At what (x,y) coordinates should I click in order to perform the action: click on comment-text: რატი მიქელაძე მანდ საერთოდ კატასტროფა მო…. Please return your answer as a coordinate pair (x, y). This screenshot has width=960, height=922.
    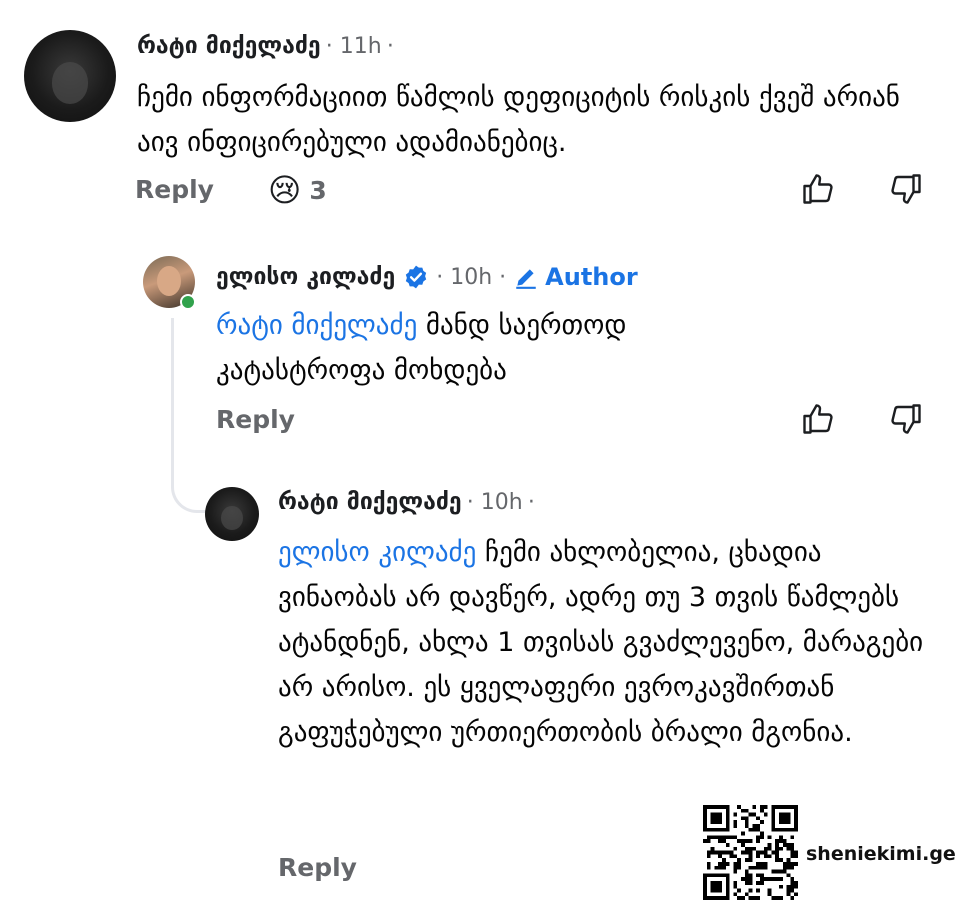
    Looking at the image, I should click on (496, 348).